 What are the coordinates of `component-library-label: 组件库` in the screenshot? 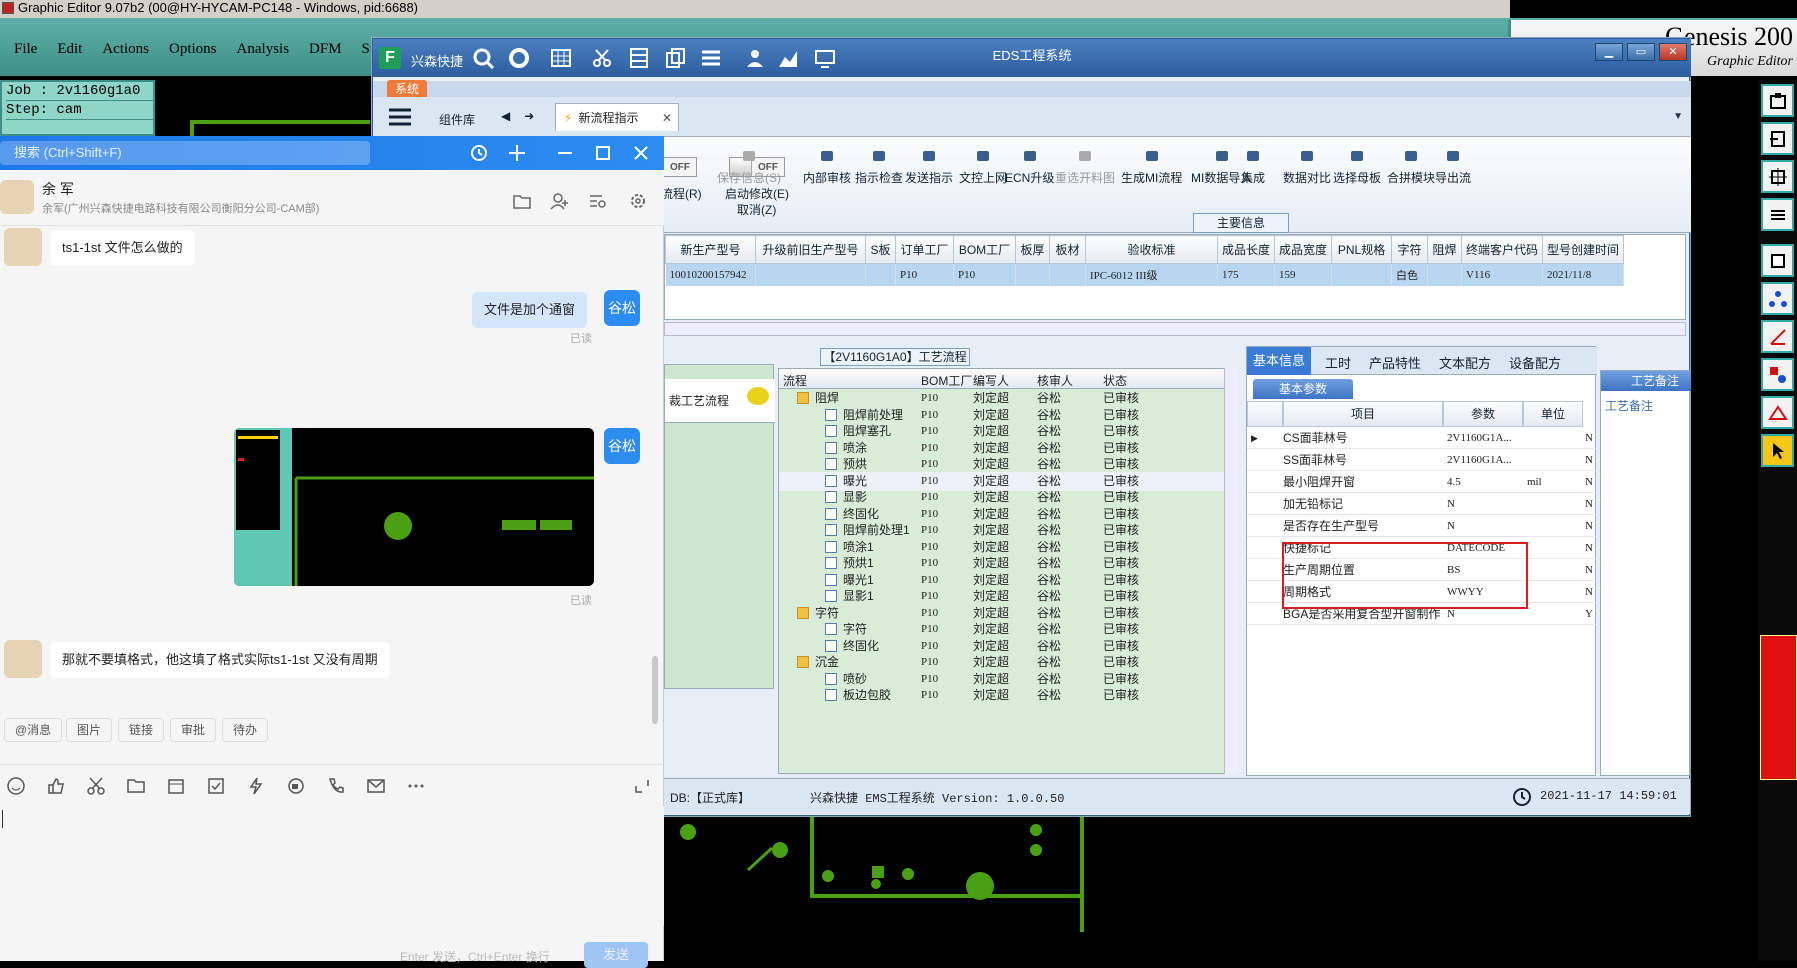 It's located at (457, 119).